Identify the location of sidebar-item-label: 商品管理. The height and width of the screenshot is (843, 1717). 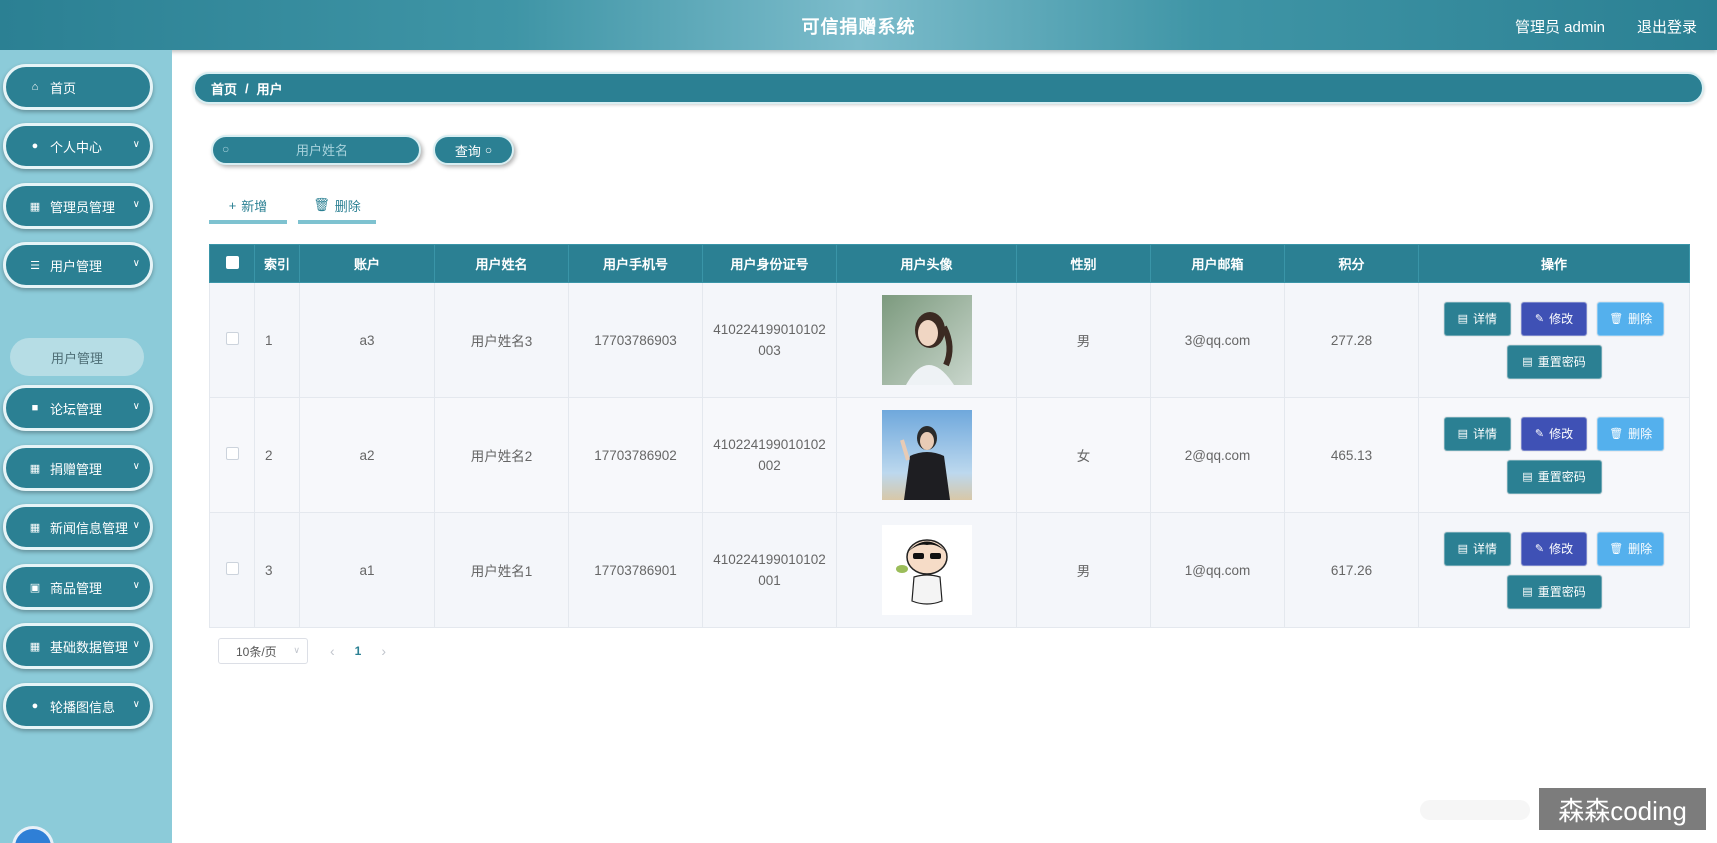
(76, 588).